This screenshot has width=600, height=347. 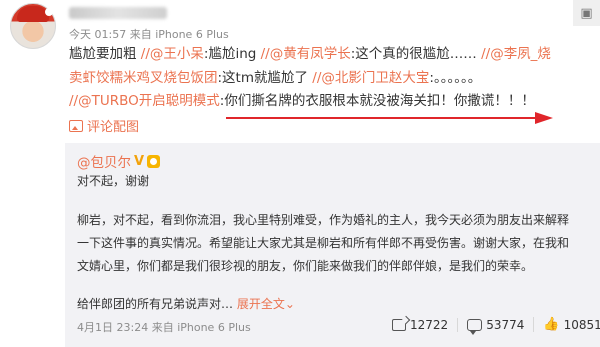 What do you see at coordinates (76, 125) in the screenshot?
I see `picture-icon` at bounding box center [76, 125].